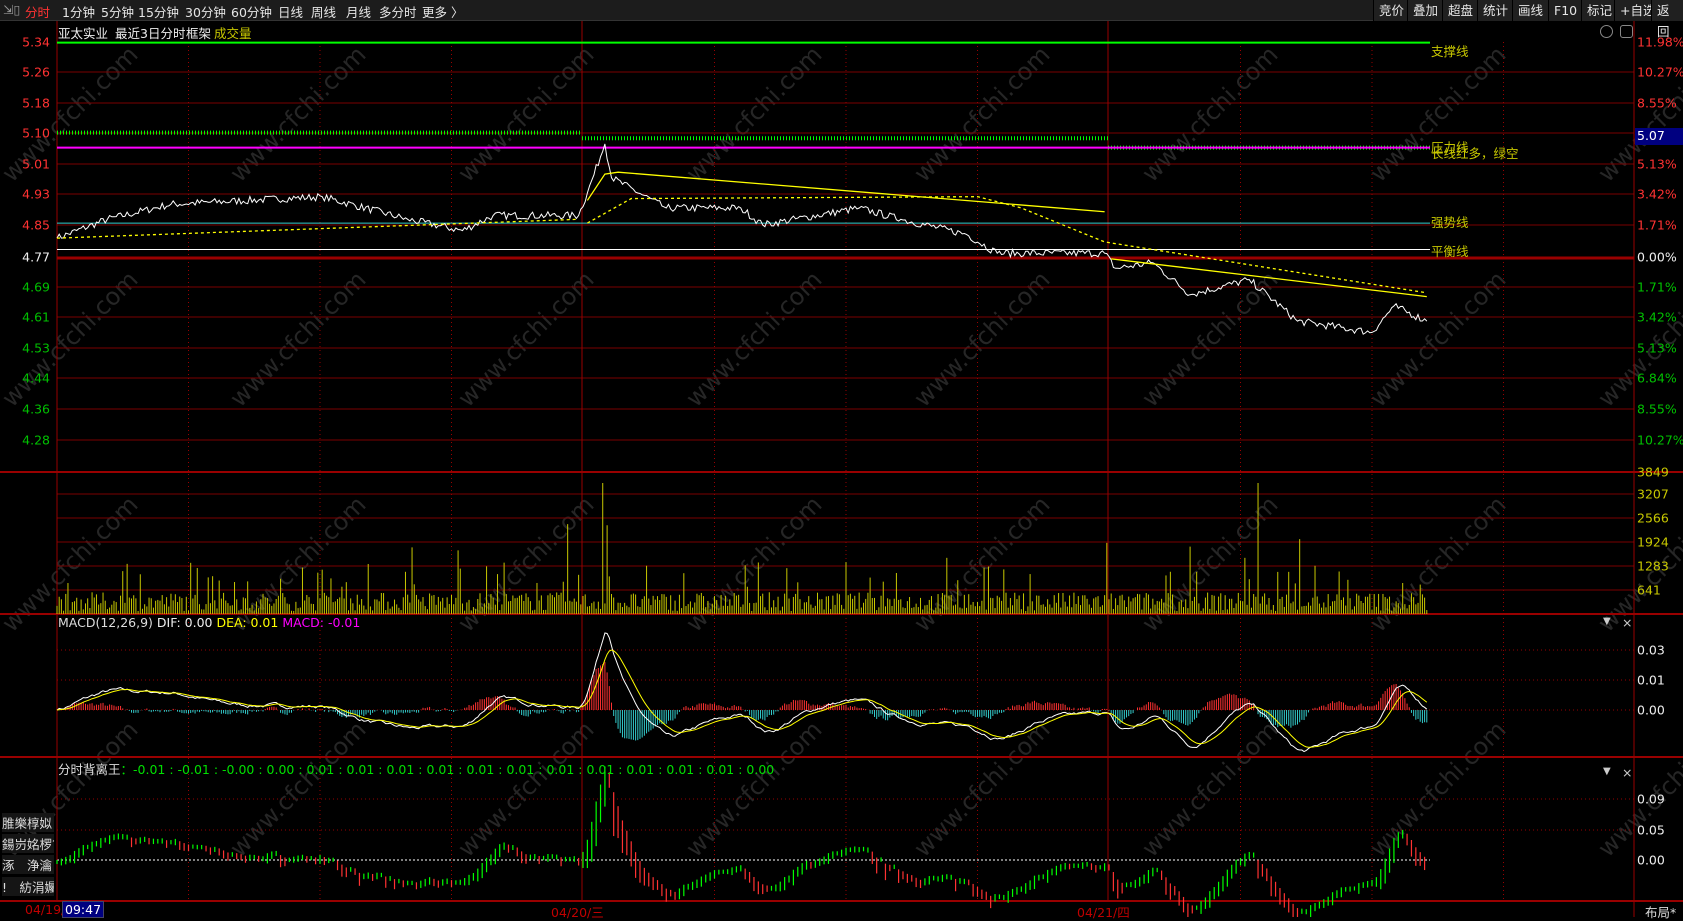 The image size is (1683, 921). I want to click on toolbar-button: 超盘, so click(1460, 10).